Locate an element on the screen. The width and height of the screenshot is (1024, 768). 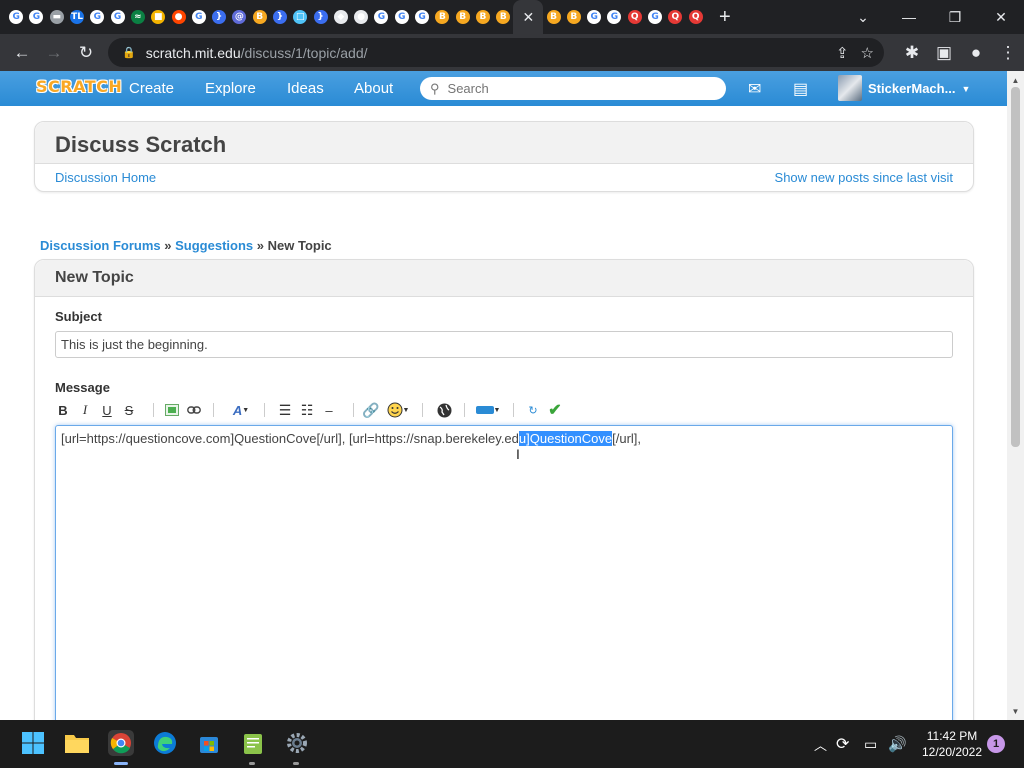
start-icon is located at coordinates (33, 743).